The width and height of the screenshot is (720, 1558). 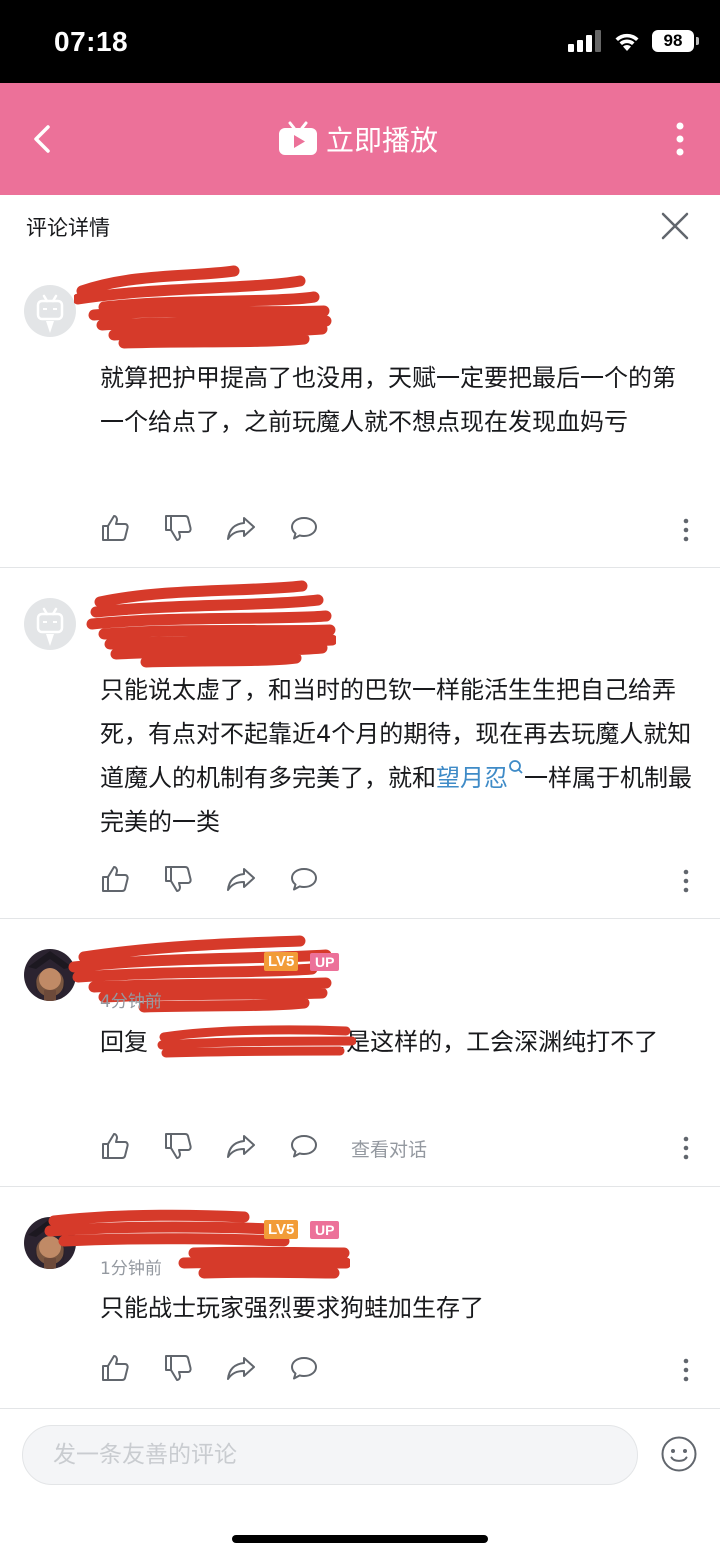 What do you see at coordinates (675, 41) in the screenshot?
I see `battery-indicator: 98` at bounding box center [675, 41].